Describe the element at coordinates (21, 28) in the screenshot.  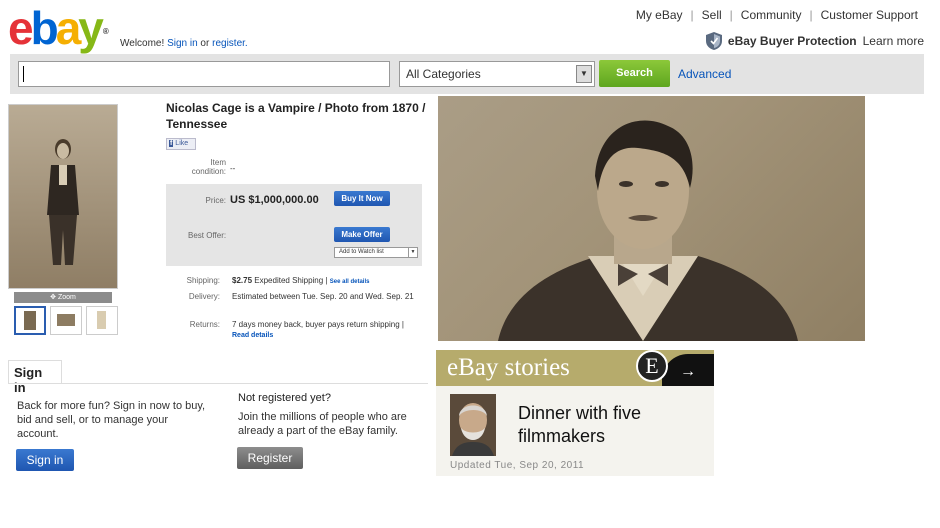
I see `logo-letter-e: e` at that location.